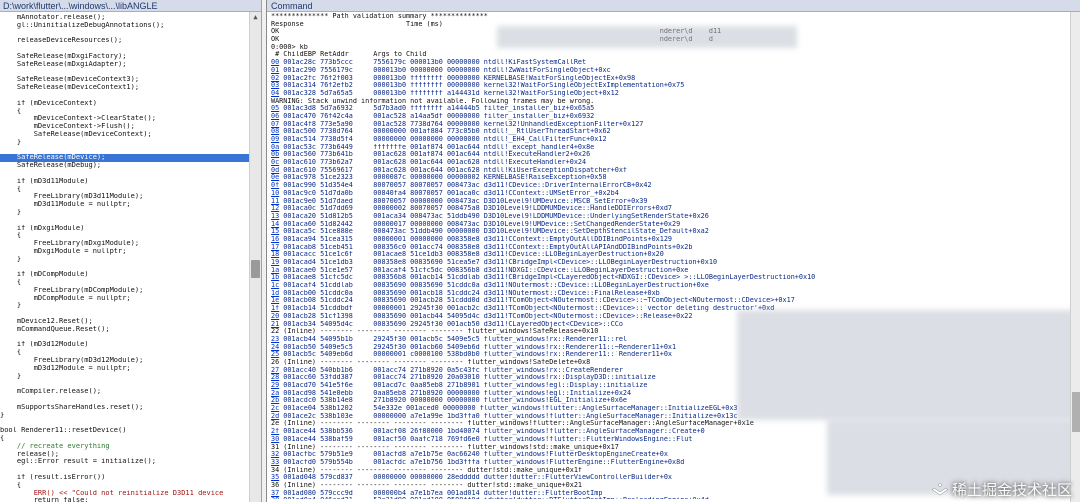 The width and height of the screenshot is (1080, 502). What do you see at coordinates (275, 193) in the screenshot?
I see `frame-number-link: 10` at bounding box center [275, 193].